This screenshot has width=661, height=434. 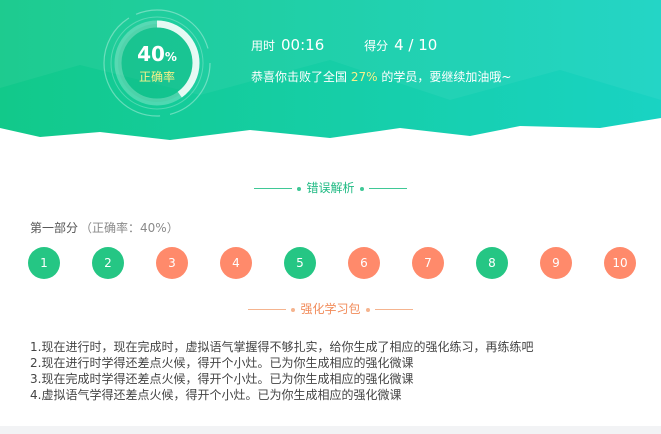 I want to click on study-pack-item: 3.现在完成时学得还差点火候，得开个小灶。已为你生成相应的强化微课, so click(x=222, y=379).